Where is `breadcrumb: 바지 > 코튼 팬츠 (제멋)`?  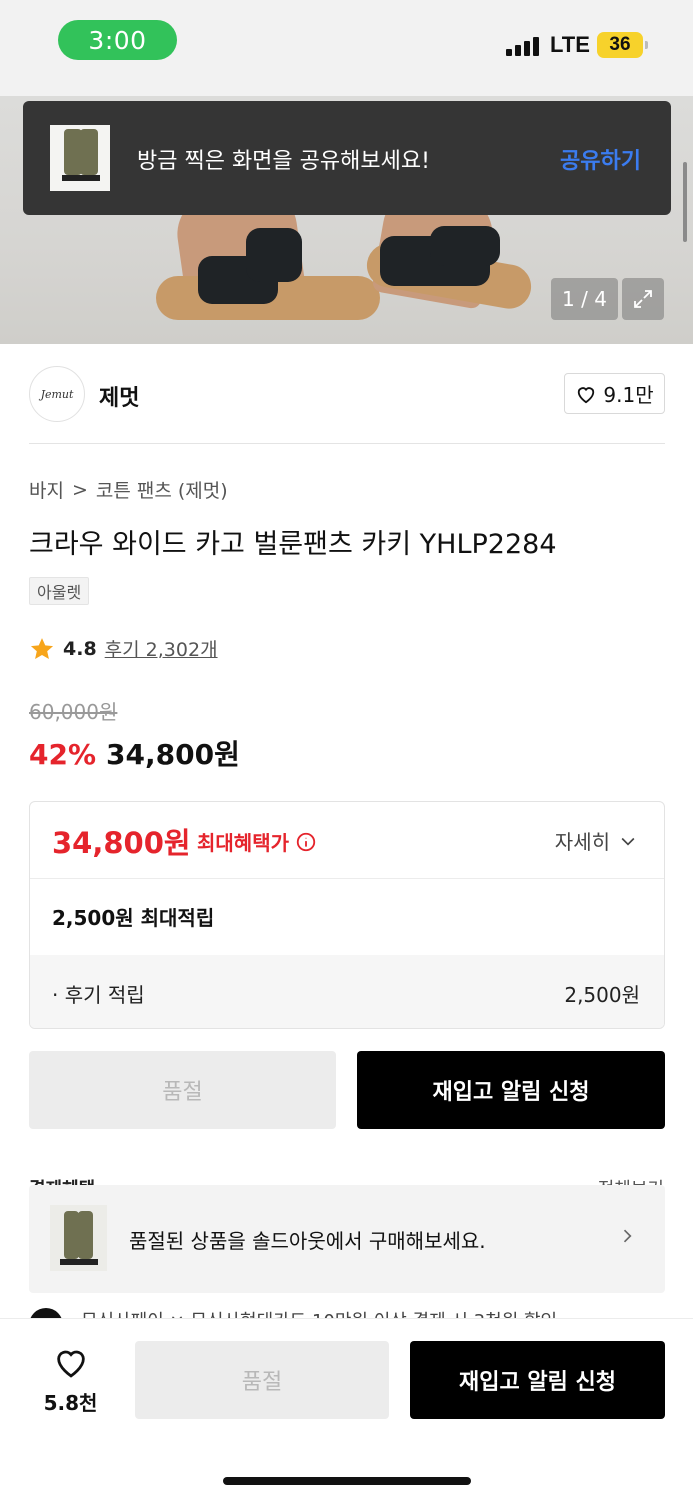
breadcrumb: 바지 > 코튼 팬츠 (제멋) is located at coordinates (128, 489).